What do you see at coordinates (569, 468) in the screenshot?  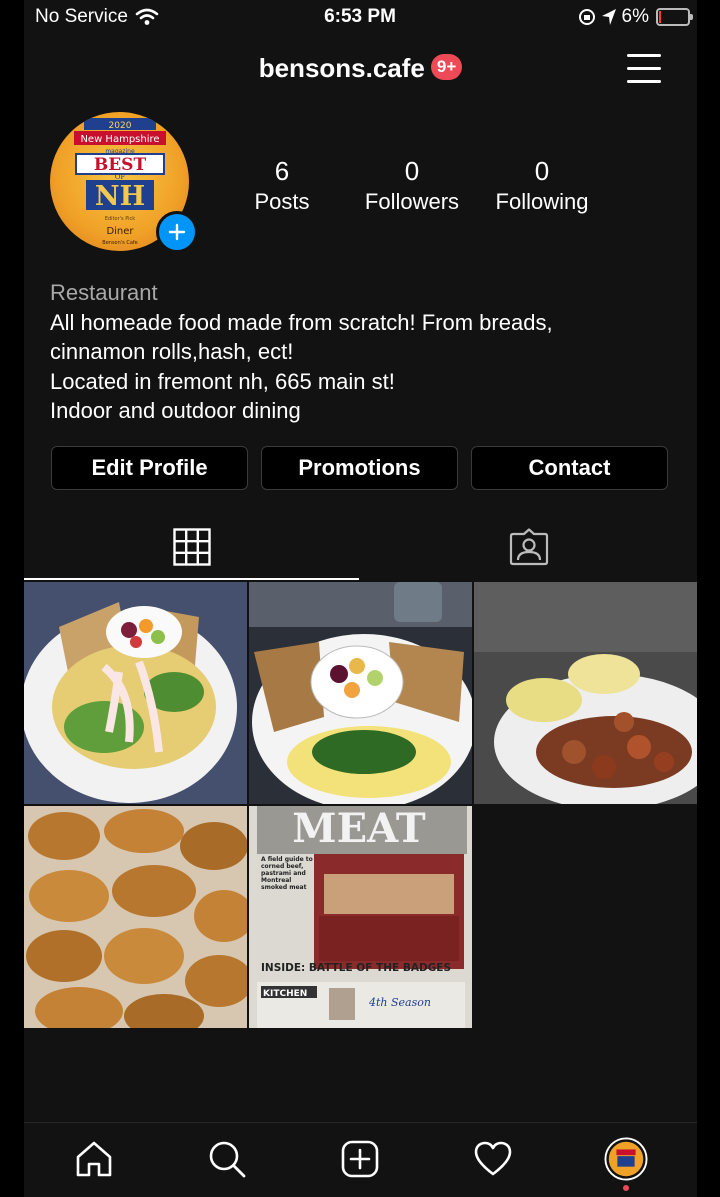 I see `contact-button: Contact` at bounding box center [569, 468].